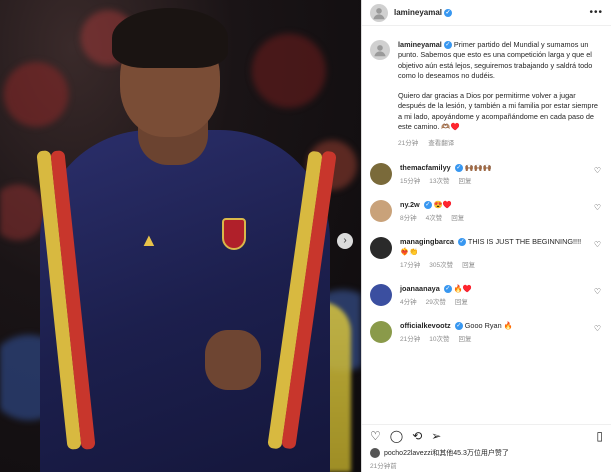 The width and height of the screenshot is (611, 472). What do you see at coordinates (439, 340) in the screenshot?
I see `comment-likes: 10次赞` at bounding box center [439, 340].